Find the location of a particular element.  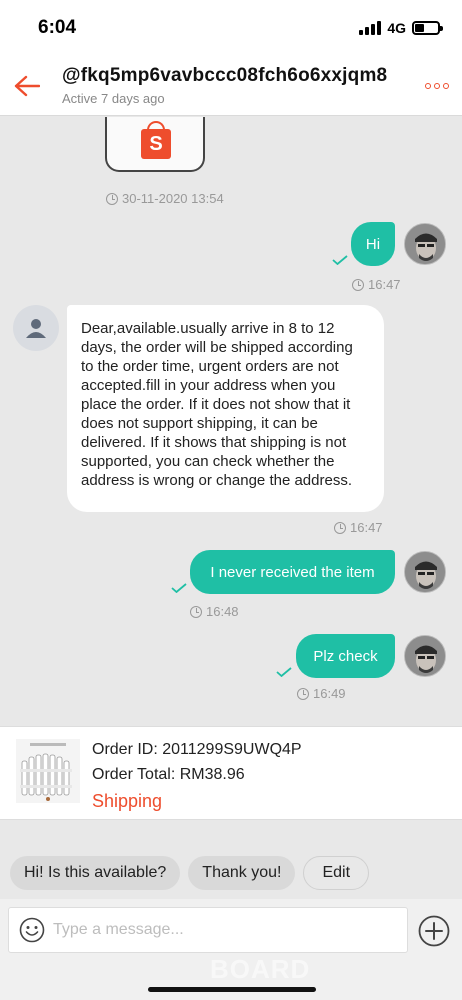

person-icon is located at coordinates (36, 328).